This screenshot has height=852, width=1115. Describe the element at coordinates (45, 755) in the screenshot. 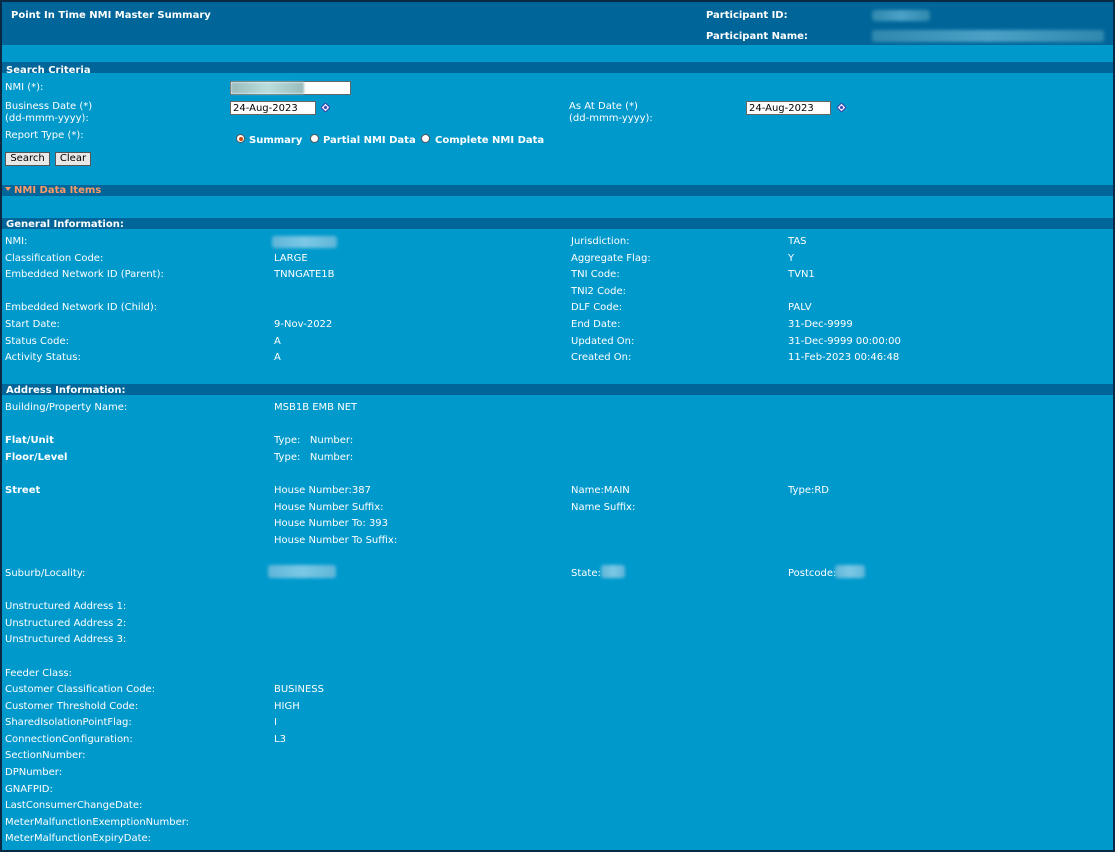

I see `section-number-label: SectionNumber:` at that location.